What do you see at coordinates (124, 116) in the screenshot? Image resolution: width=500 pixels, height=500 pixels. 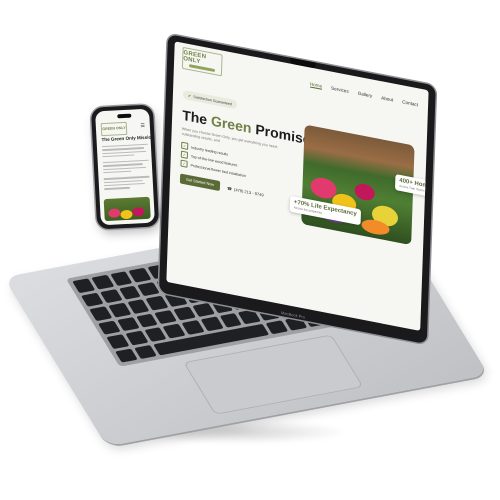 I see `dynamic-island` at bounding box center [124, 116].